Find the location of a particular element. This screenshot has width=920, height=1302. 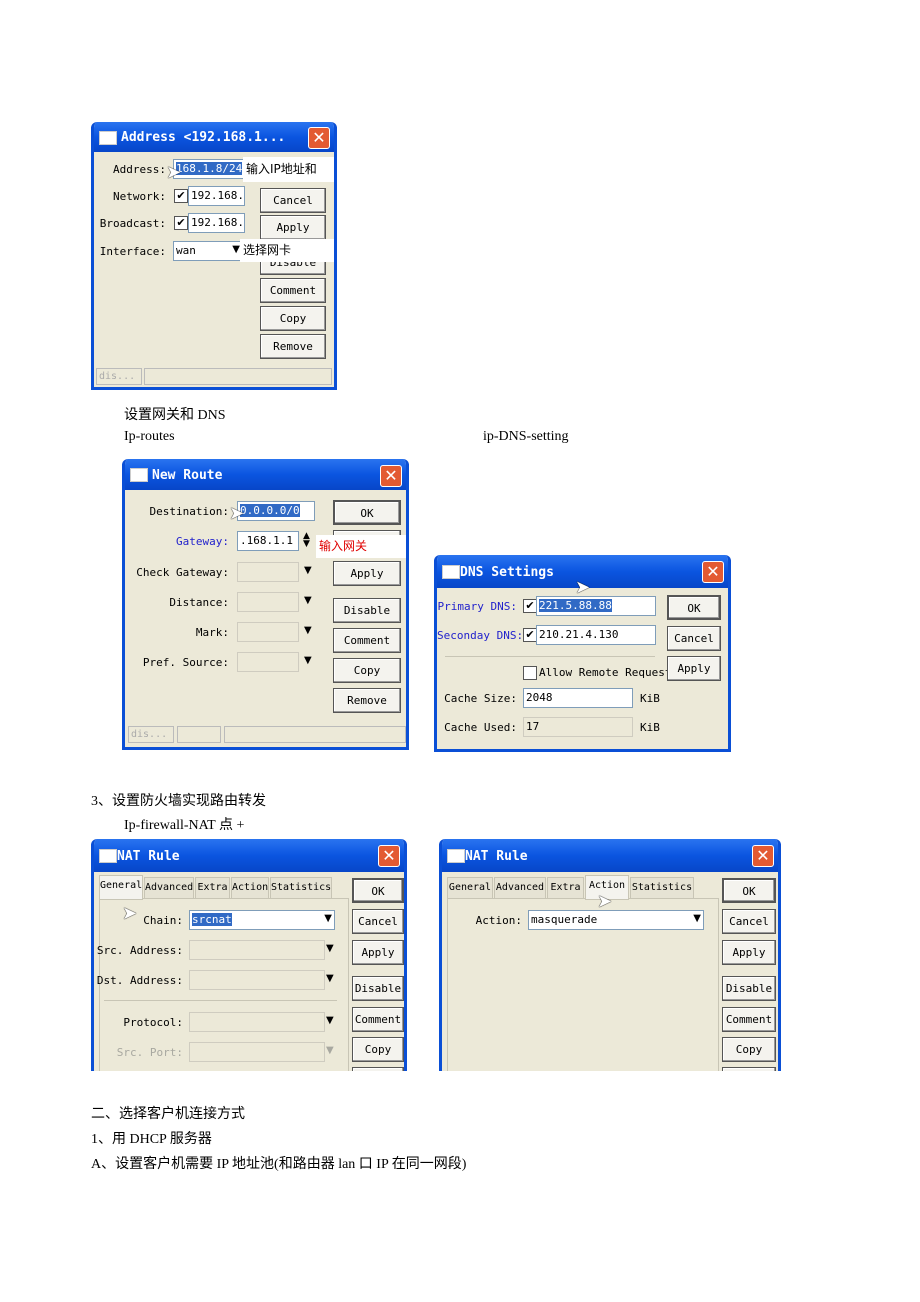

section3-heading: 3、设置防火墙实现路由转发 is located at coordinates (178, 801).